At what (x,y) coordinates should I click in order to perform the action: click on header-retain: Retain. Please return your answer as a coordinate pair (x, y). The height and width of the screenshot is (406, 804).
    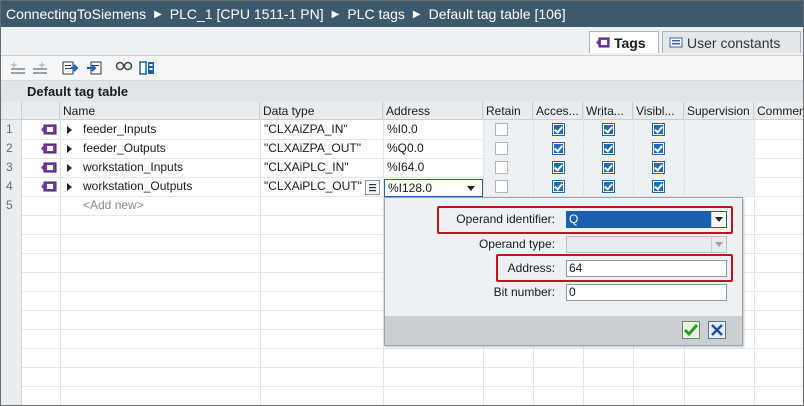
    Looking at the image, I should click on (508, 111).